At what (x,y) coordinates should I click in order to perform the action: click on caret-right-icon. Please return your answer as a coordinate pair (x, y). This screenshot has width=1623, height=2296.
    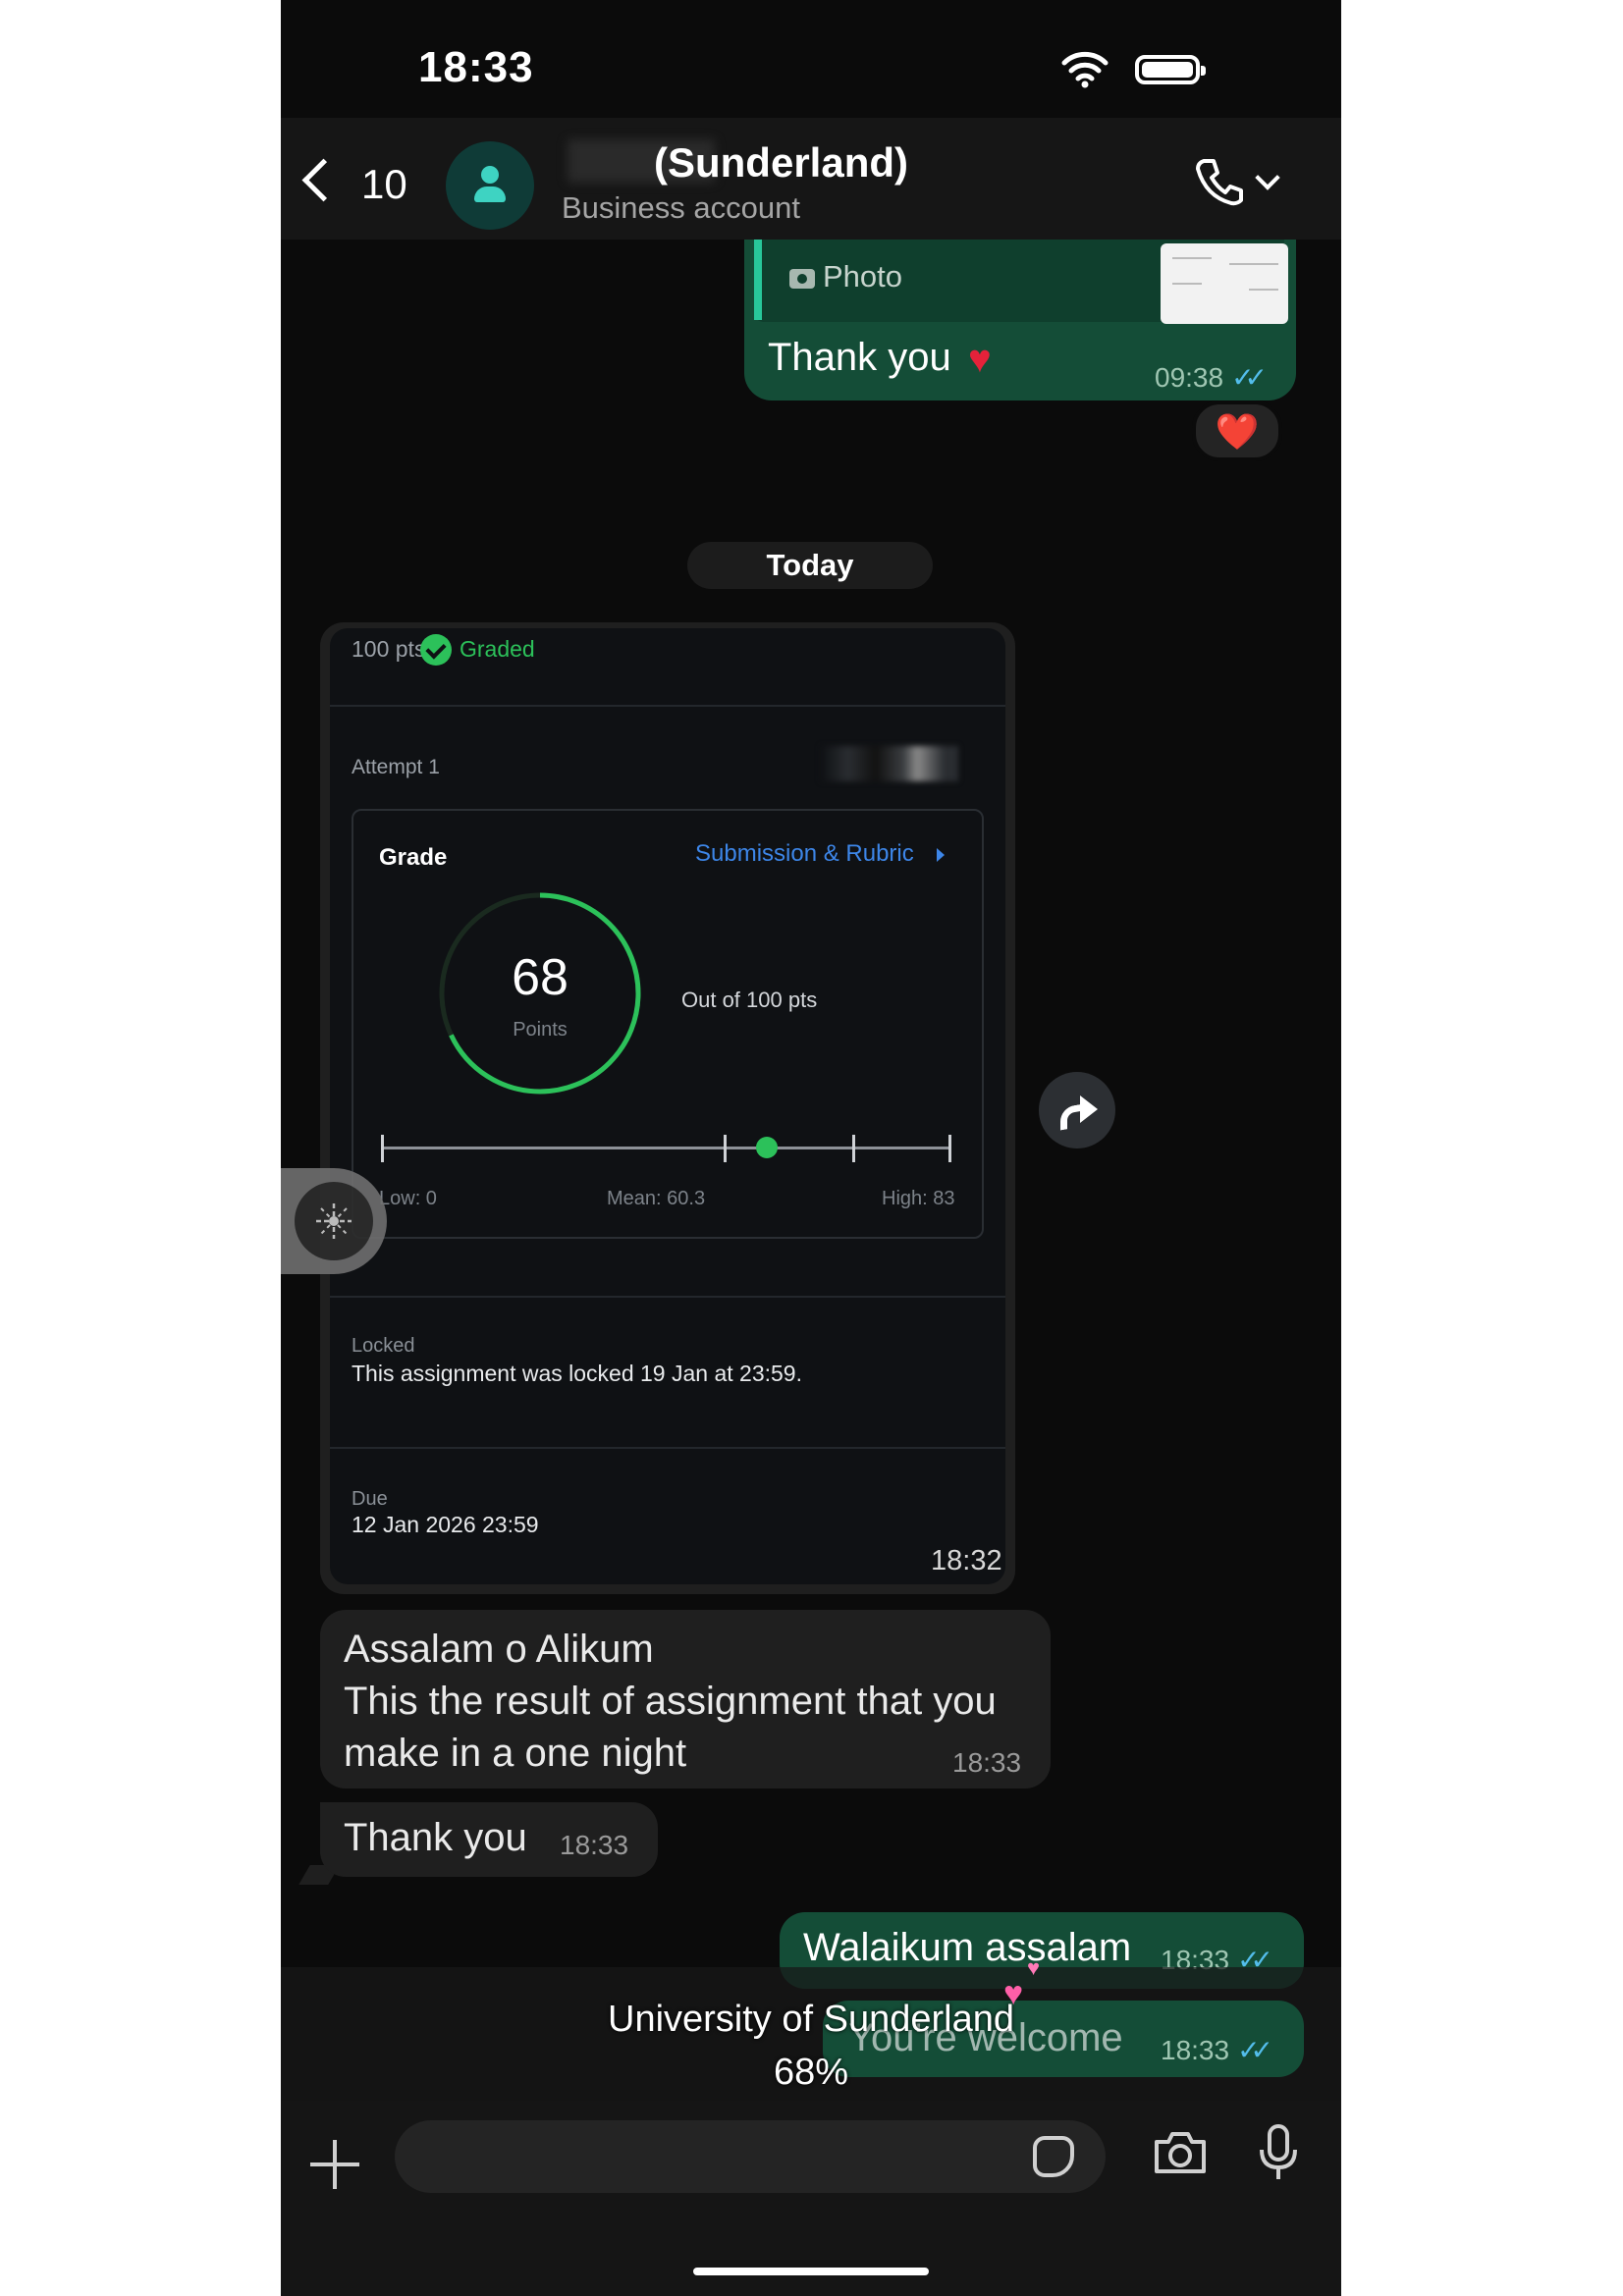
    Looking at the image, I should click on (941, 855).